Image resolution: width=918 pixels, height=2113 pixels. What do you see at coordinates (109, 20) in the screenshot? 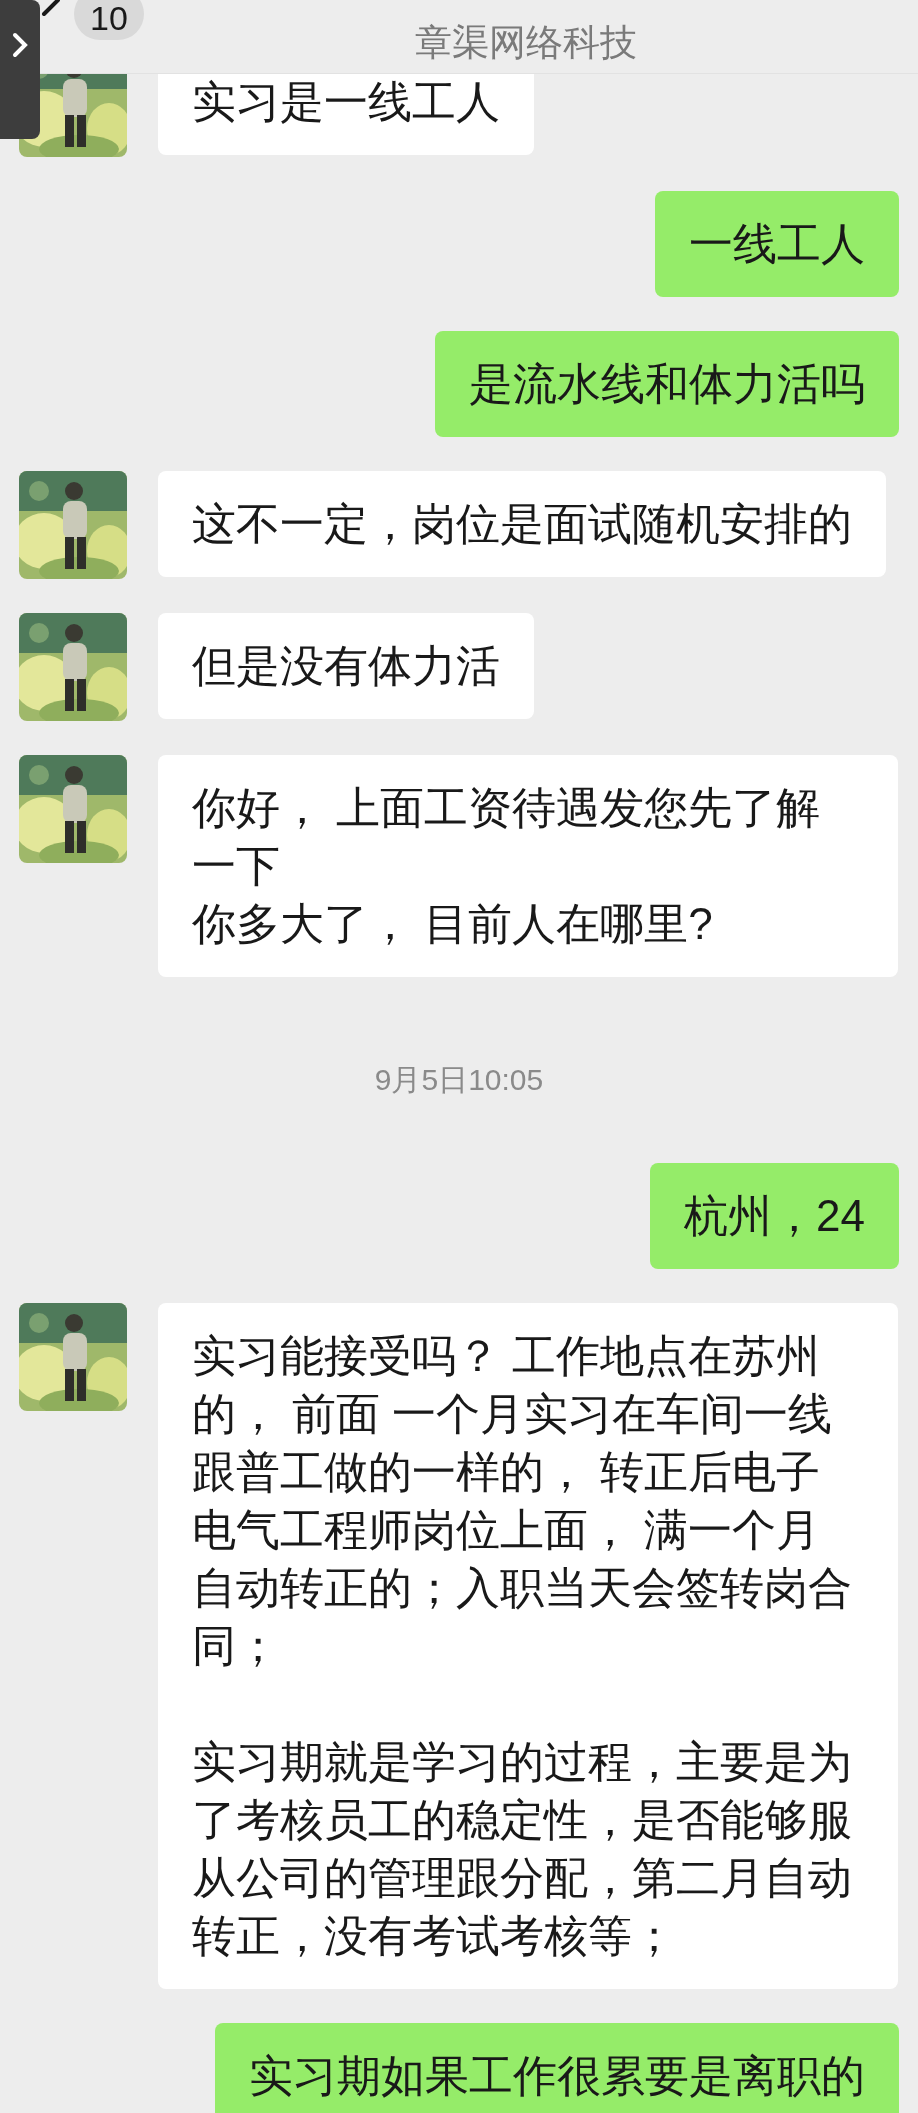
I see `unread-count-badge: 10` at bounding box center [109, 20].